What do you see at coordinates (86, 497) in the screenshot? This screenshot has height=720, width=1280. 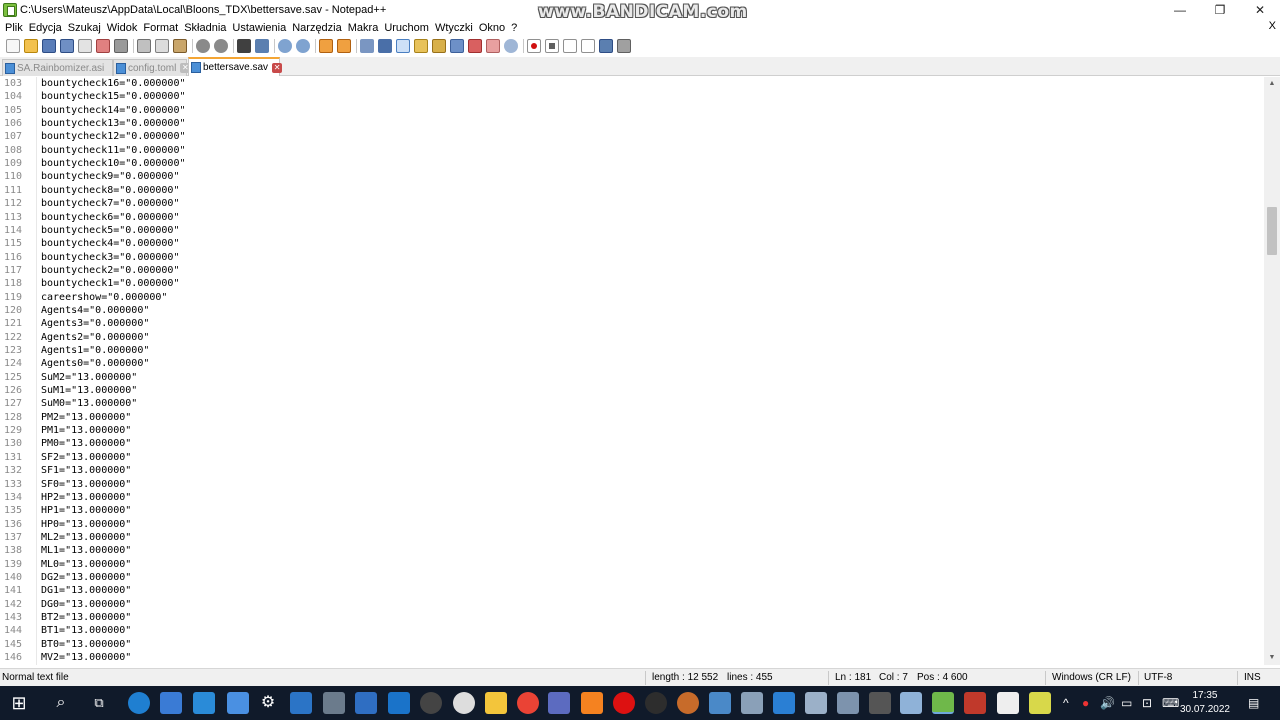 I see `line-text: HP2="13.000000"` at bounding box center [86, 497].